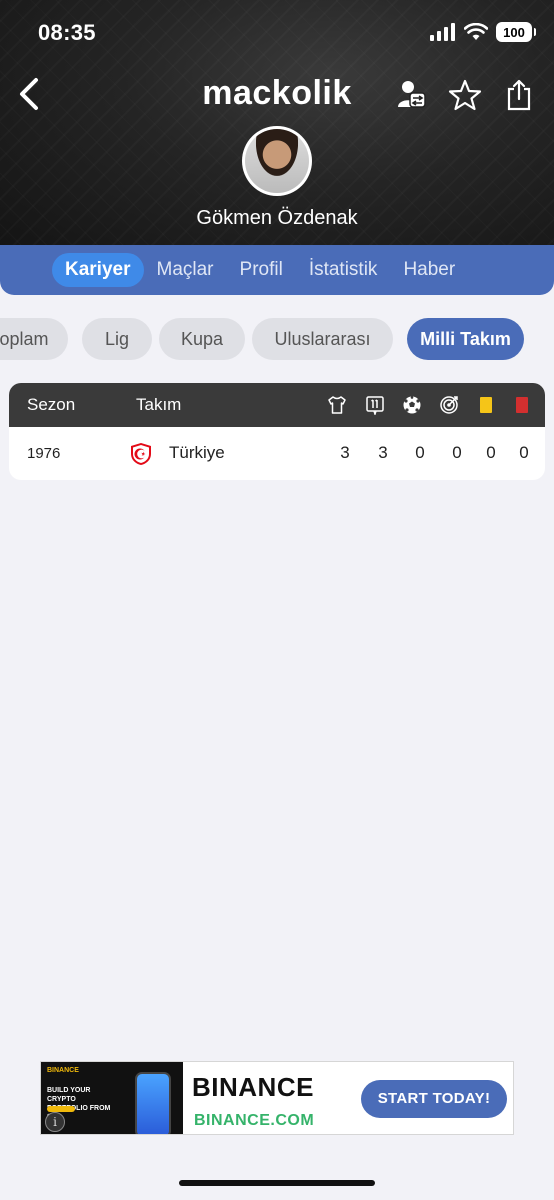 The height and width of the screenshot is (1200, 554). I want to click on signal-icon, so click(442, 32).